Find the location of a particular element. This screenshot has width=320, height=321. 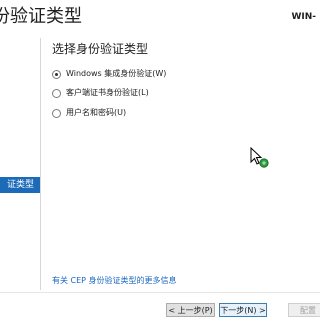

configure-button: 配置 is located at coordinates (304, 310).